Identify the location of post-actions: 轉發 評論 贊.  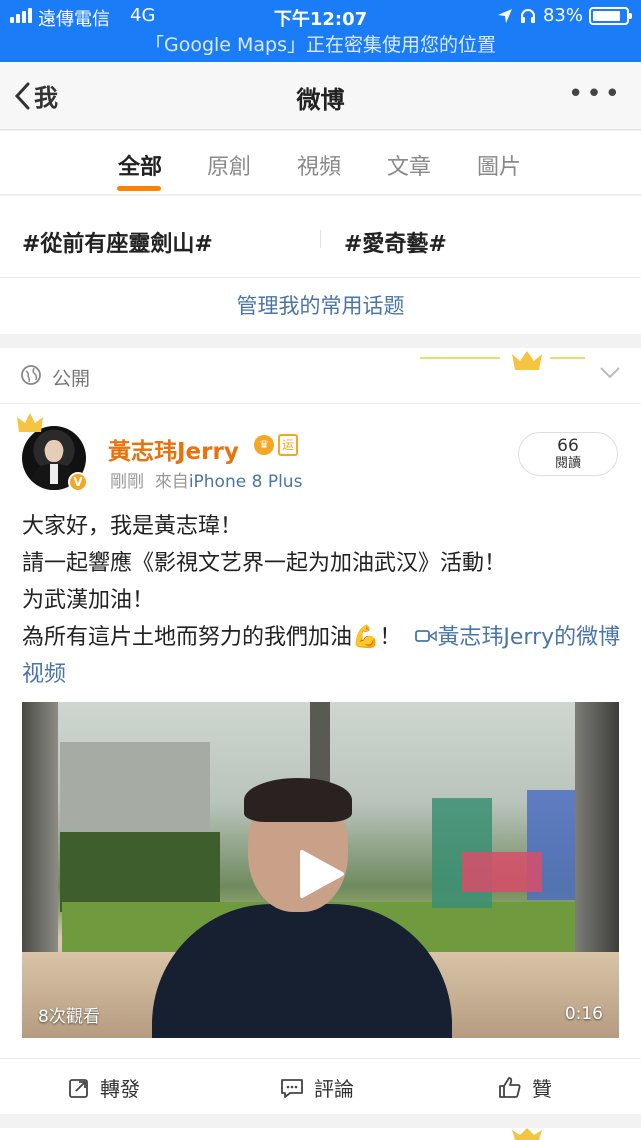
(320, 1086).